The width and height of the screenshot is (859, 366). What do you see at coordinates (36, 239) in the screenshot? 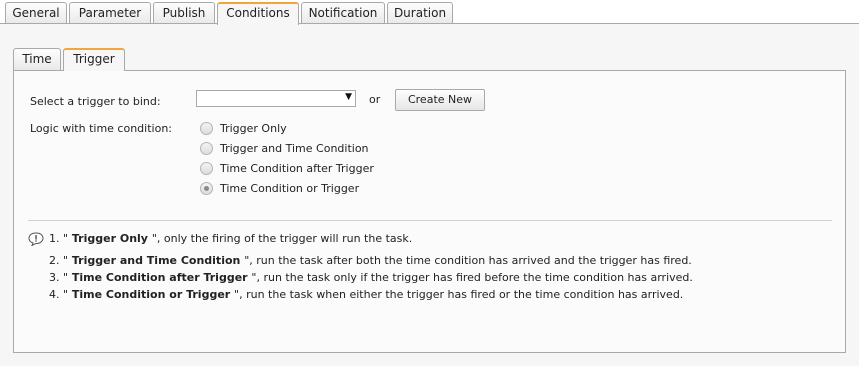
I see `info-icon` at bounding box center [36, 239].